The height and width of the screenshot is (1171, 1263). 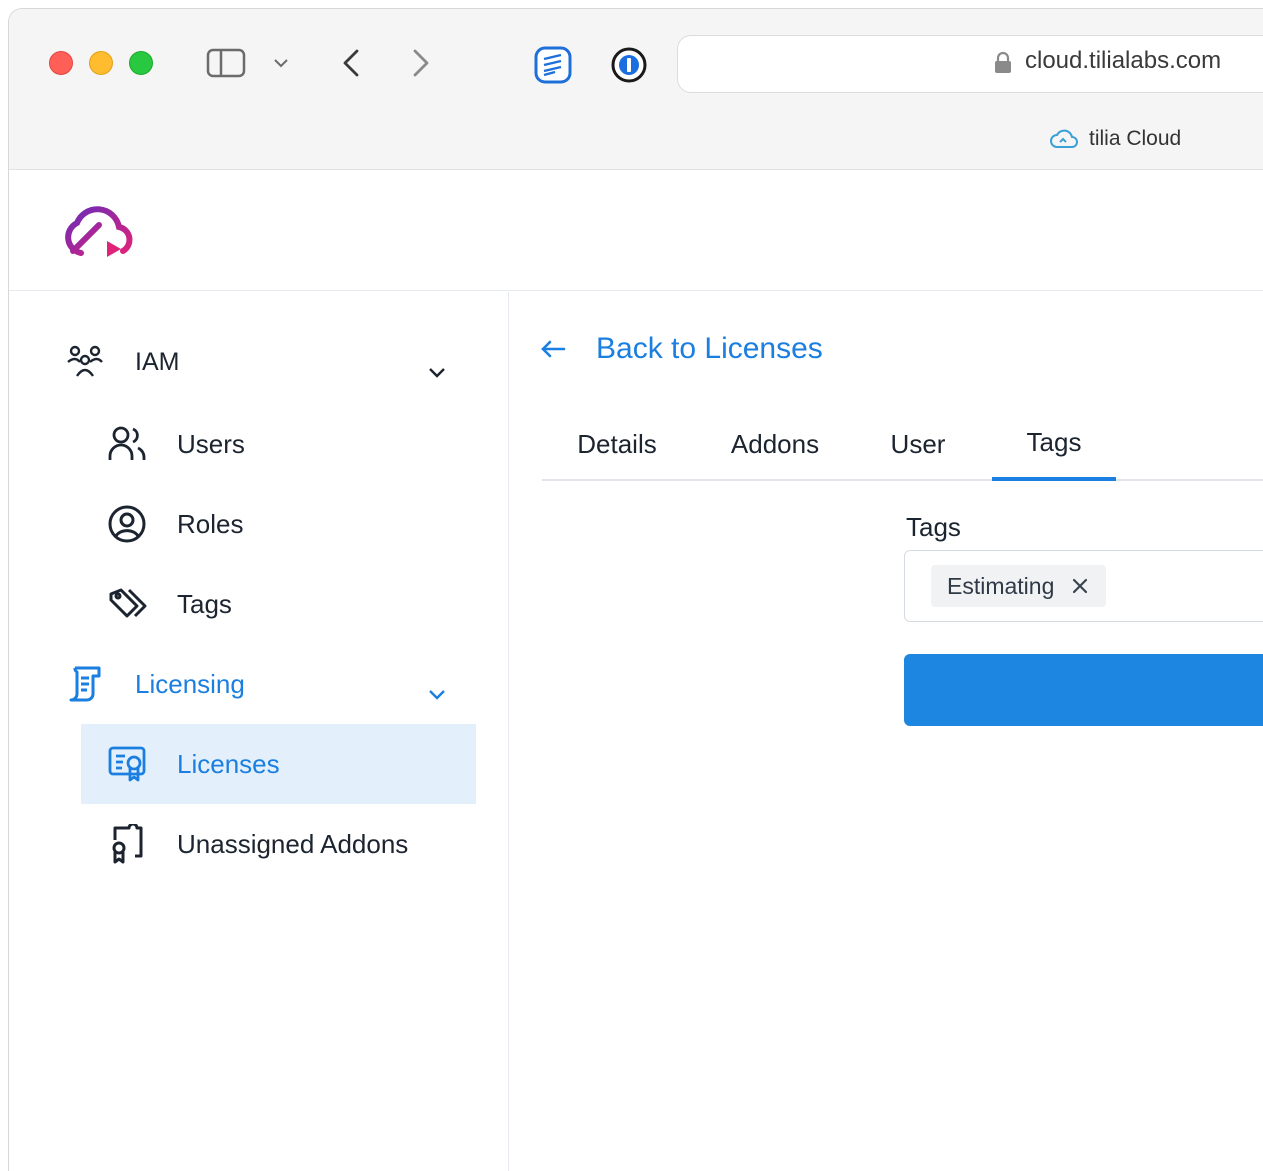 I want to click on password-manager-icon, so click(x=629, y=65).